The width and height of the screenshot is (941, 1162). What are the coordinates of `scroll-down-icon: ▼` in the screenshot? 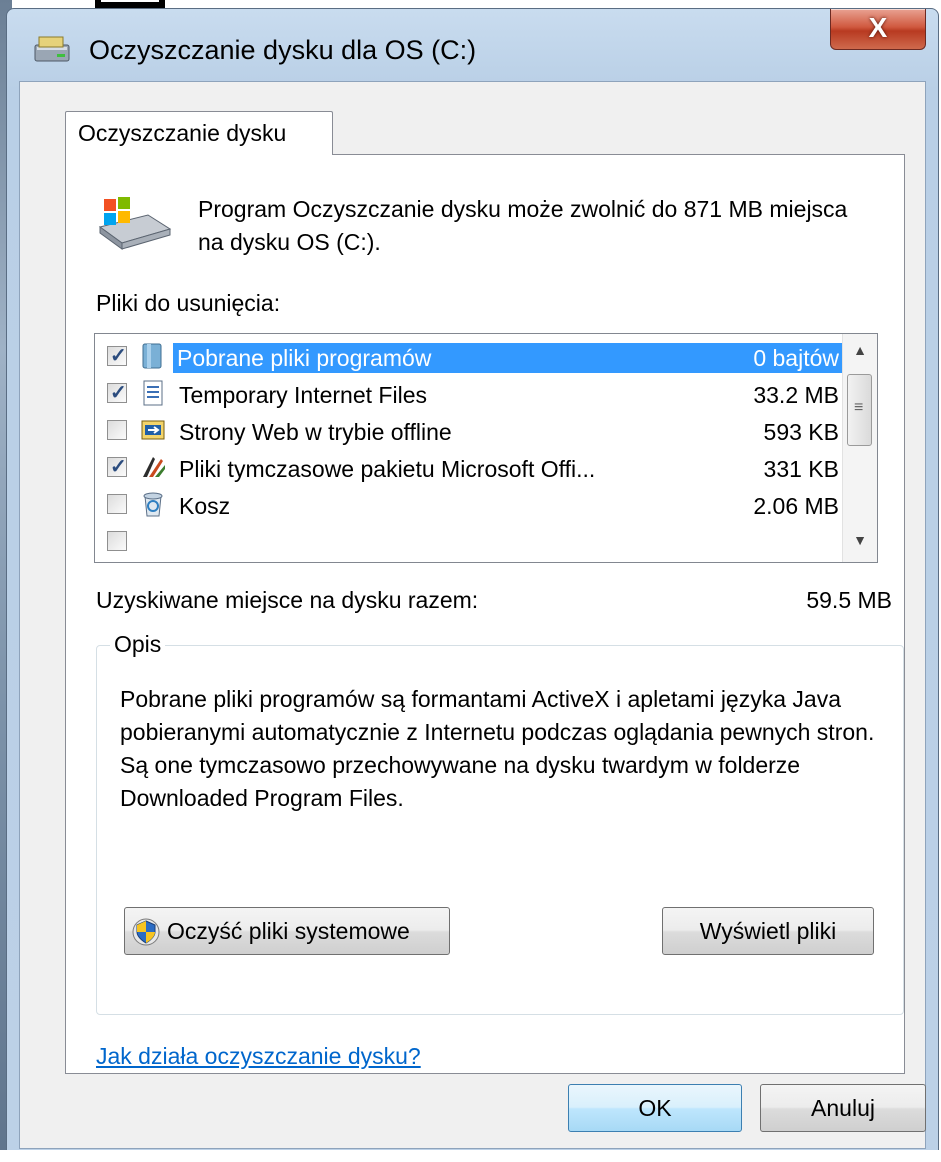 It's located at (860, 543).